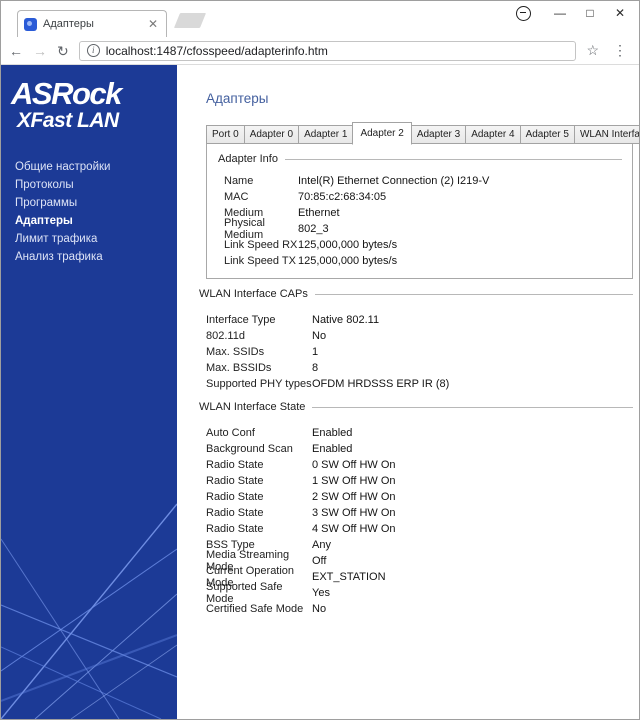  What do you see at coordinates (419, 481) in the screenshot?
I see `info-row: Radio State 1 SW Off HW On` at bounding box center [419, 481].